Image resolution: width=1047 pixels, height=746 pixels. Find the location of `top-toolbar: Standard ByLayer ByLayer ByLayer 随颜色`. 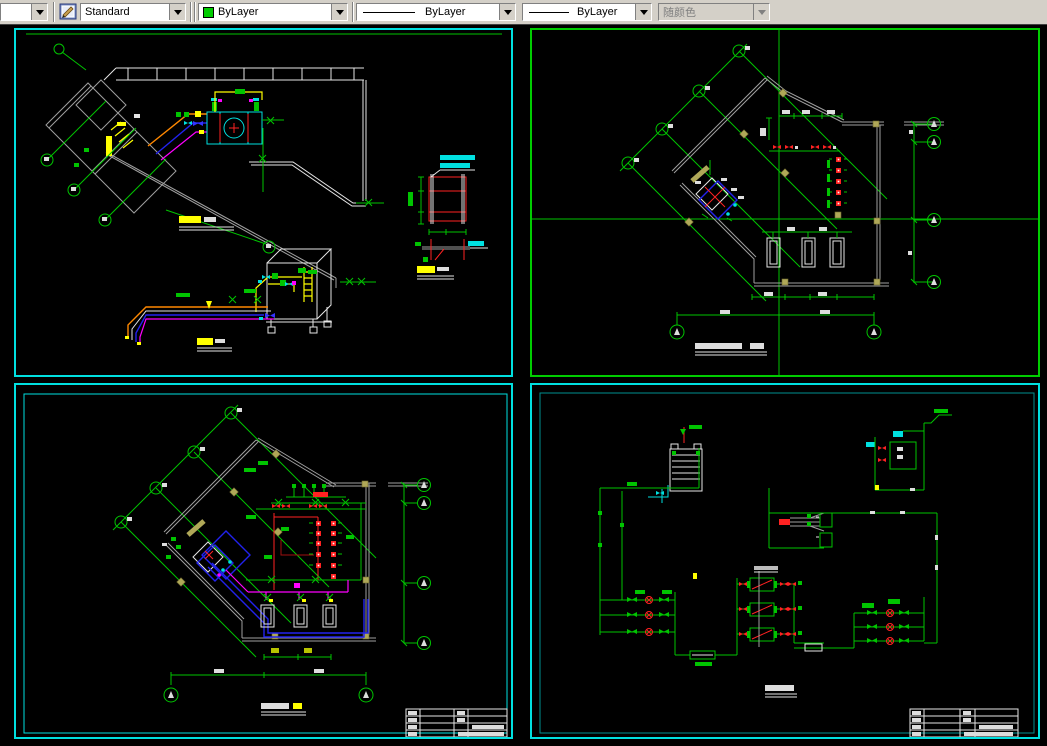

top-toolbar: Standard ByLayer ByLayer ByLayer 随颜色 is located at coordinates (523, 12).